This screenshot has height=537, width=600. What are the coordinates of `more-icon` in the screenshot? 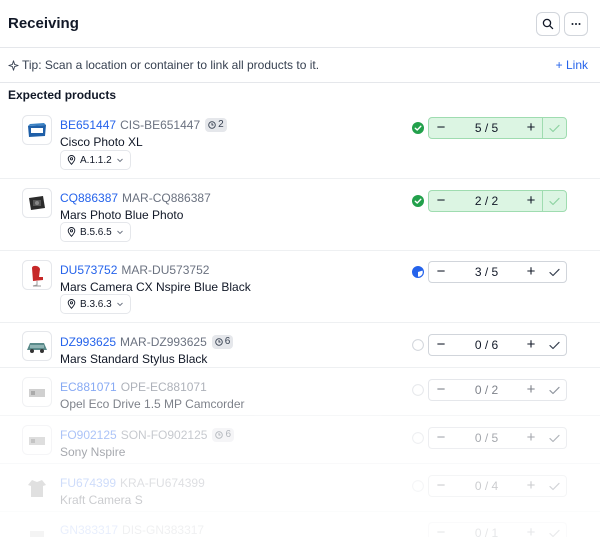 It's located at (576, 23).